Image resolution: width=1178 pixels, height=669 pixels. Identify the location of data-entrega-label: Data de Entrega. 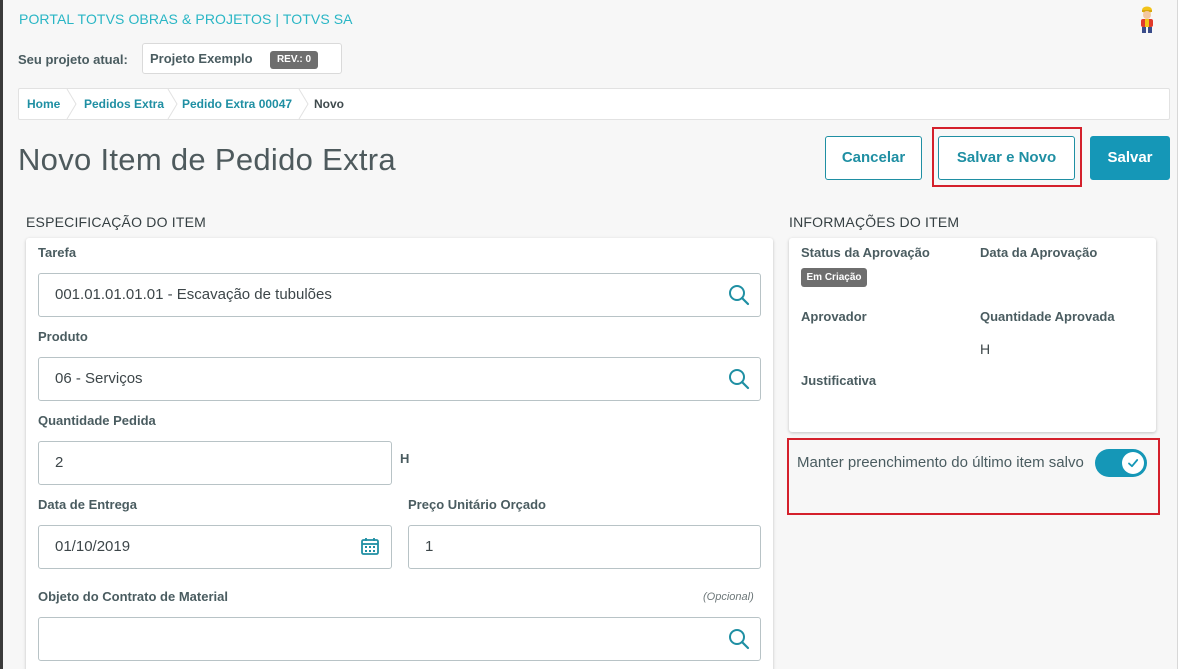
(87, 504).